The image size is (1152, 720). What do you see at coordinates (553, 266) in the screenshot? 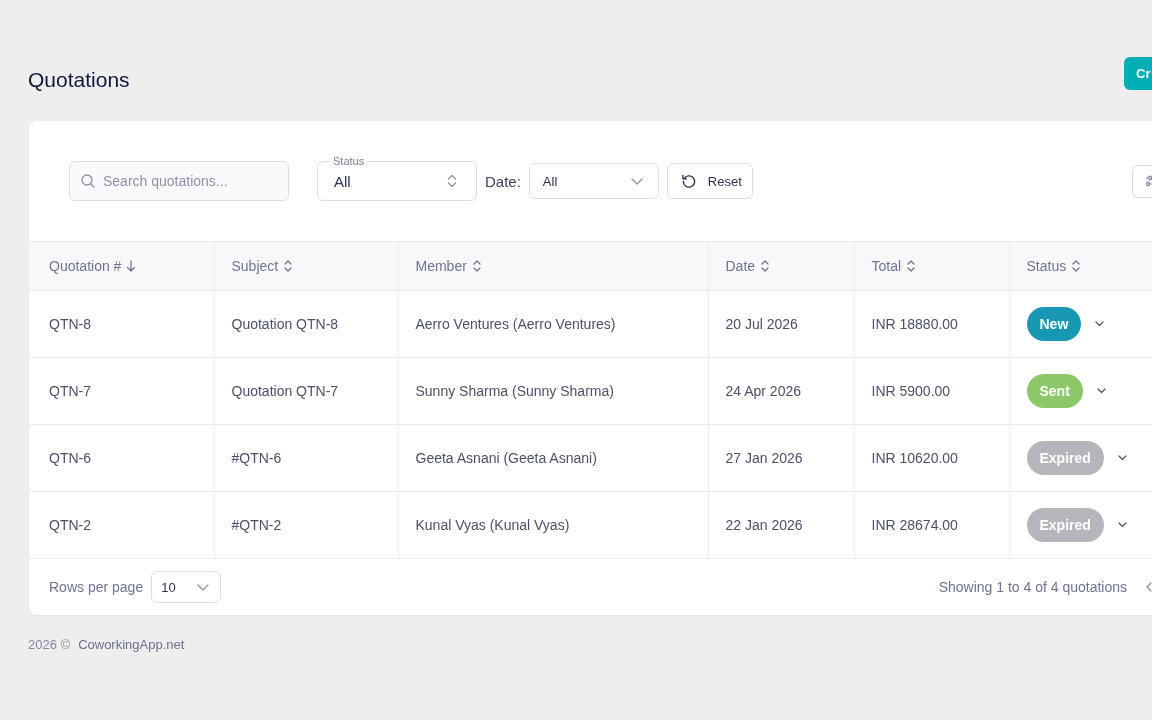
I see `column-header: Member` at bounding box center [553, 266].